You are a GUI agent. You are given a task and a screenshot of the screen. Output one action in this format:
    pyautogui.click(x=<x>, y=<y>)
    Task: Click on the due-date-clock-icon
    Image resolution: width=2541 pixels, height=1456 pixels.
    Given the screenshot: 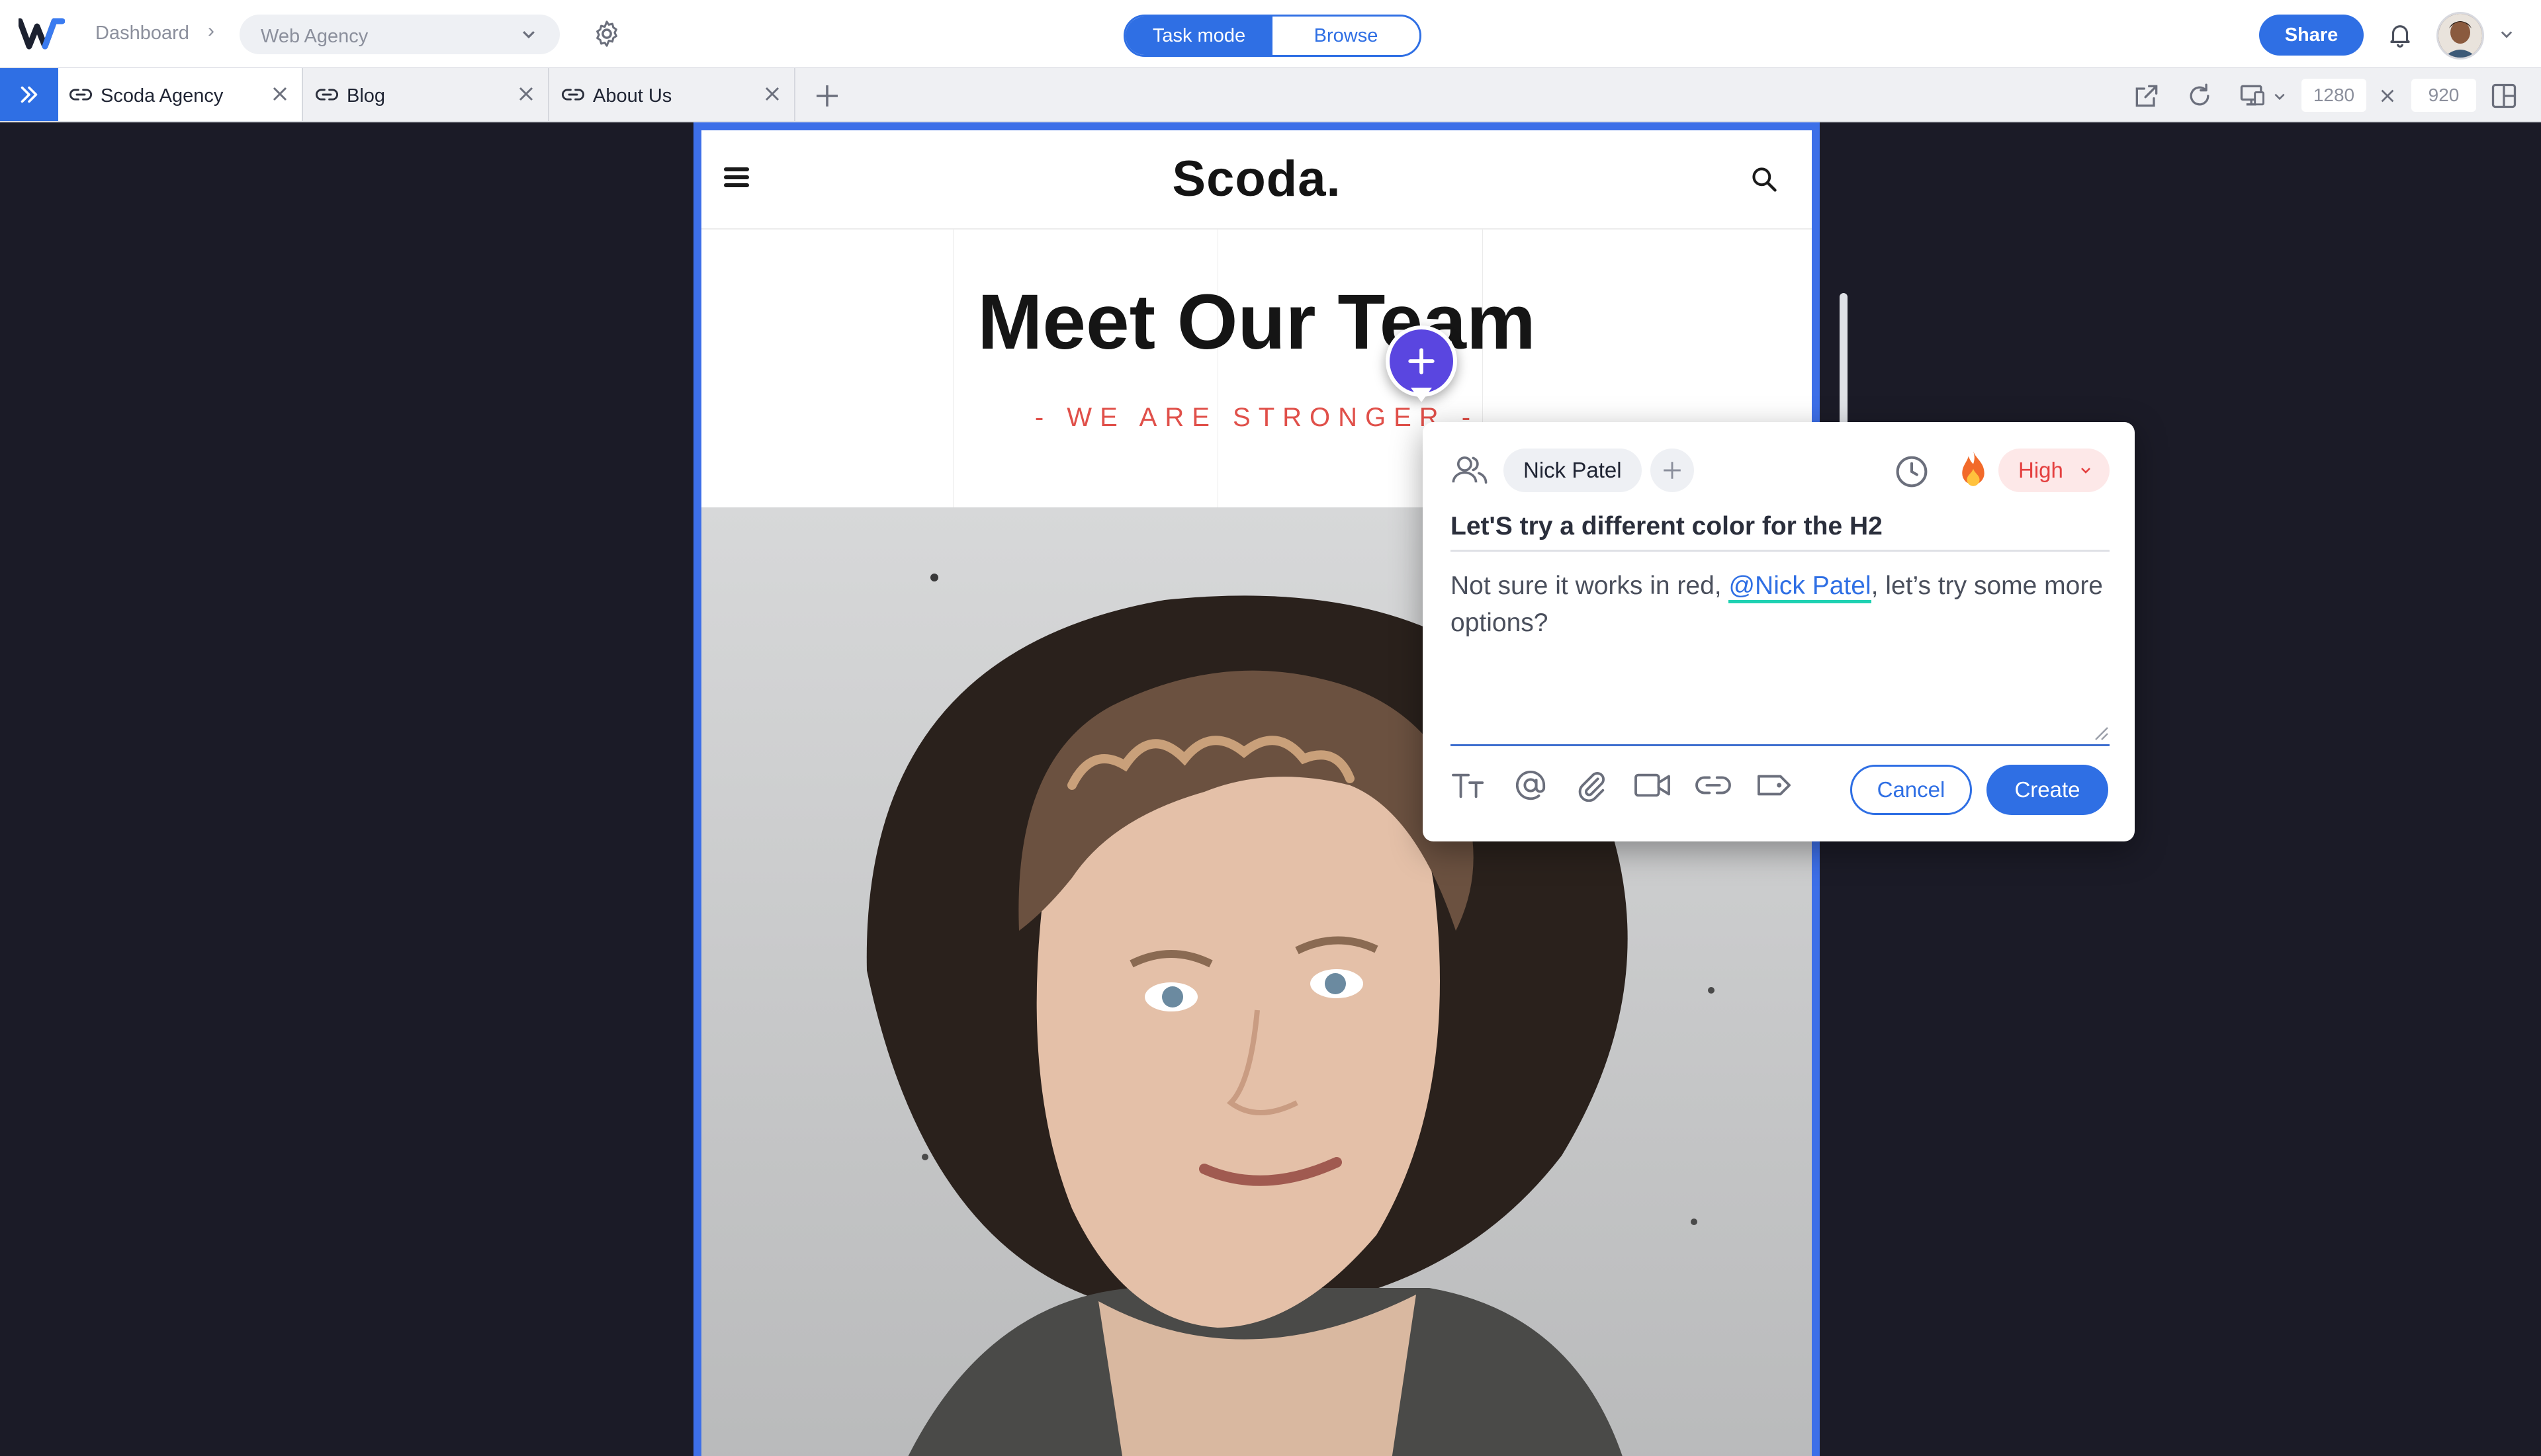 What is the action you would take?
    pyautogui.click(x=1912, y=472)
    